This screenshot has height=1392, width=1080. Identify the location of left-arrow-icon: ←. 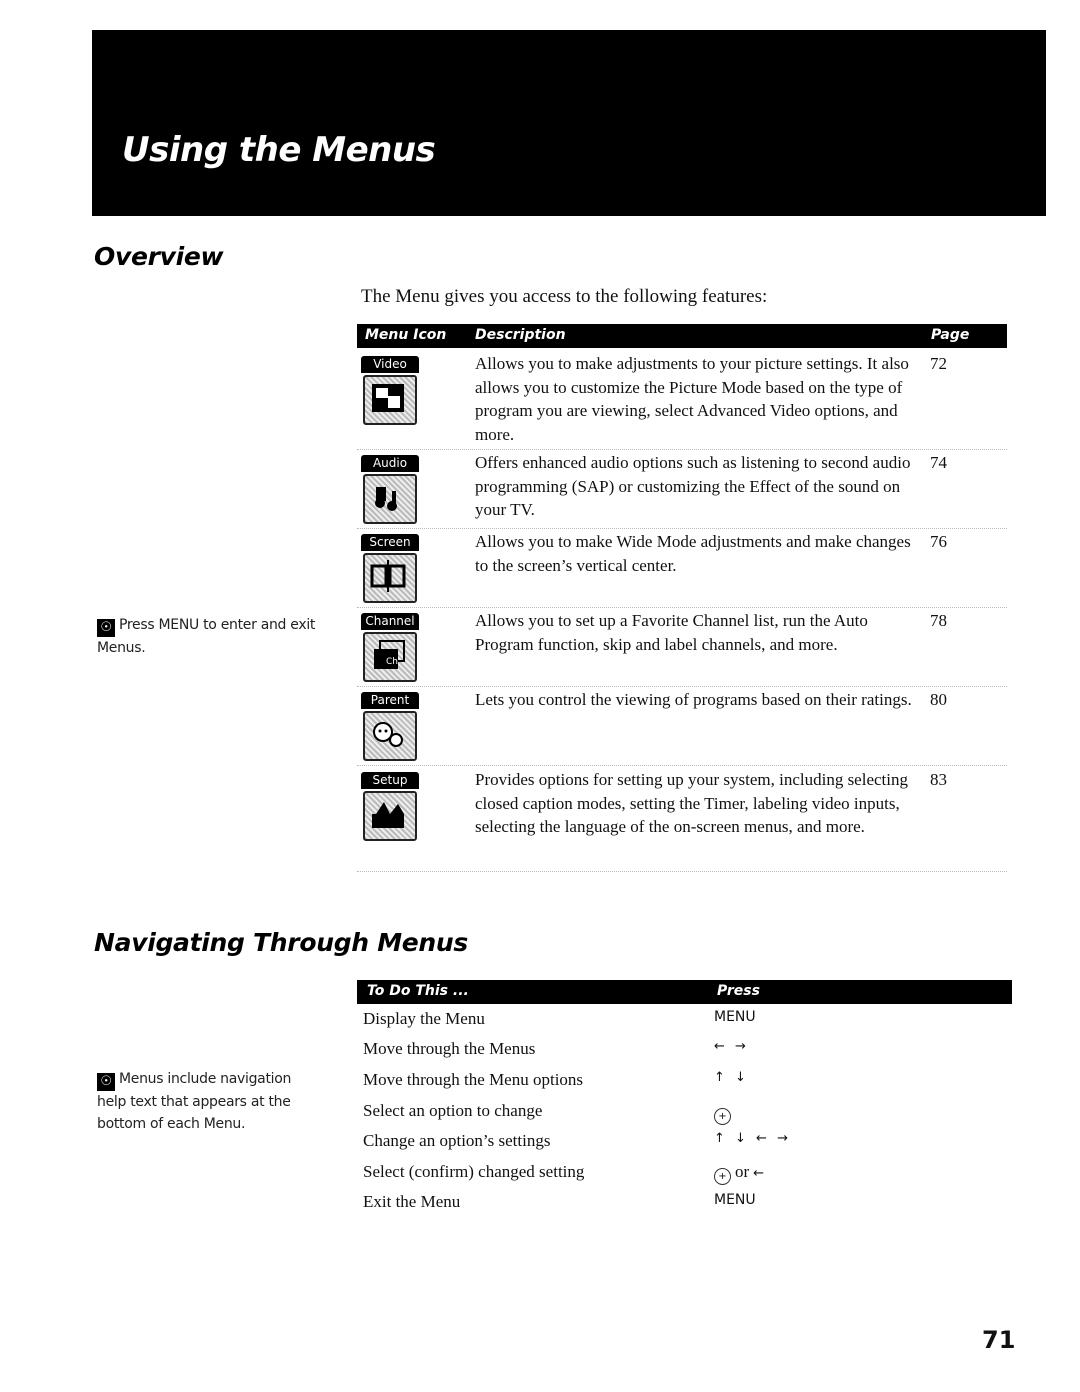
(760, 1173).